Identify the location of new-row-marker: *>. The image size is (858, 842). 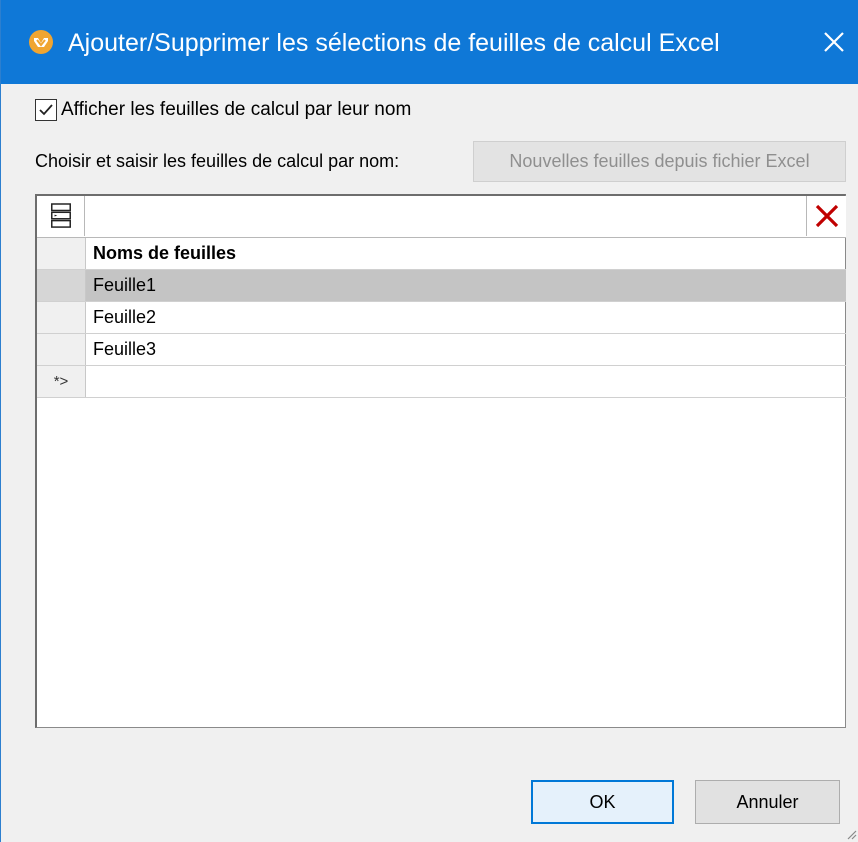
(61, 381).